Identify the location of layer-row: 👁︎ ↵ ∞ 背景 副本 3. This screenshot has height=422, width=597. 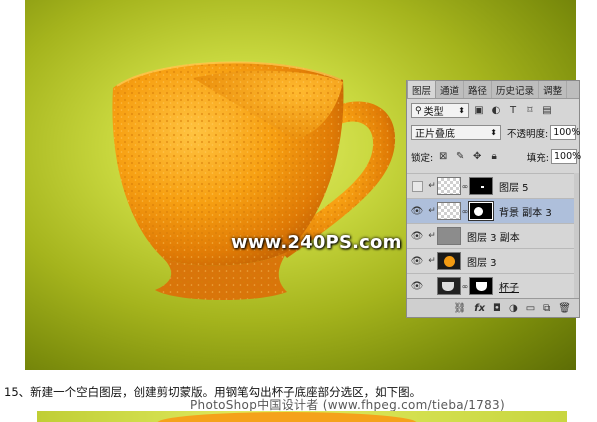
(493, 210).